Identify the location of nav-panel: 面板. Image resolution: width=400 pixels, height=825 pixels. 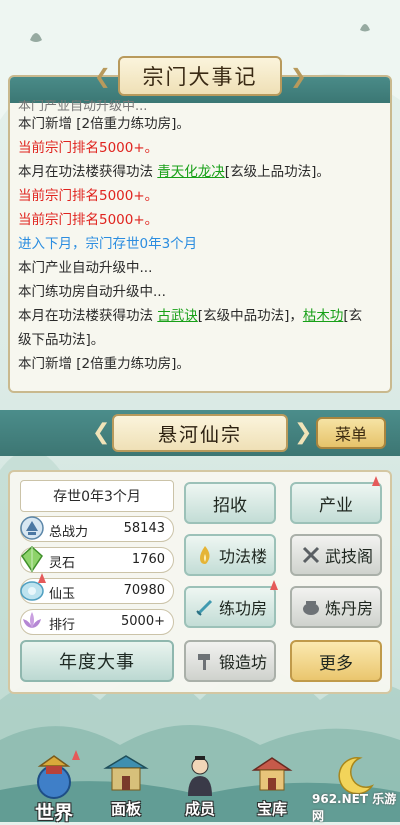
(126, 786).